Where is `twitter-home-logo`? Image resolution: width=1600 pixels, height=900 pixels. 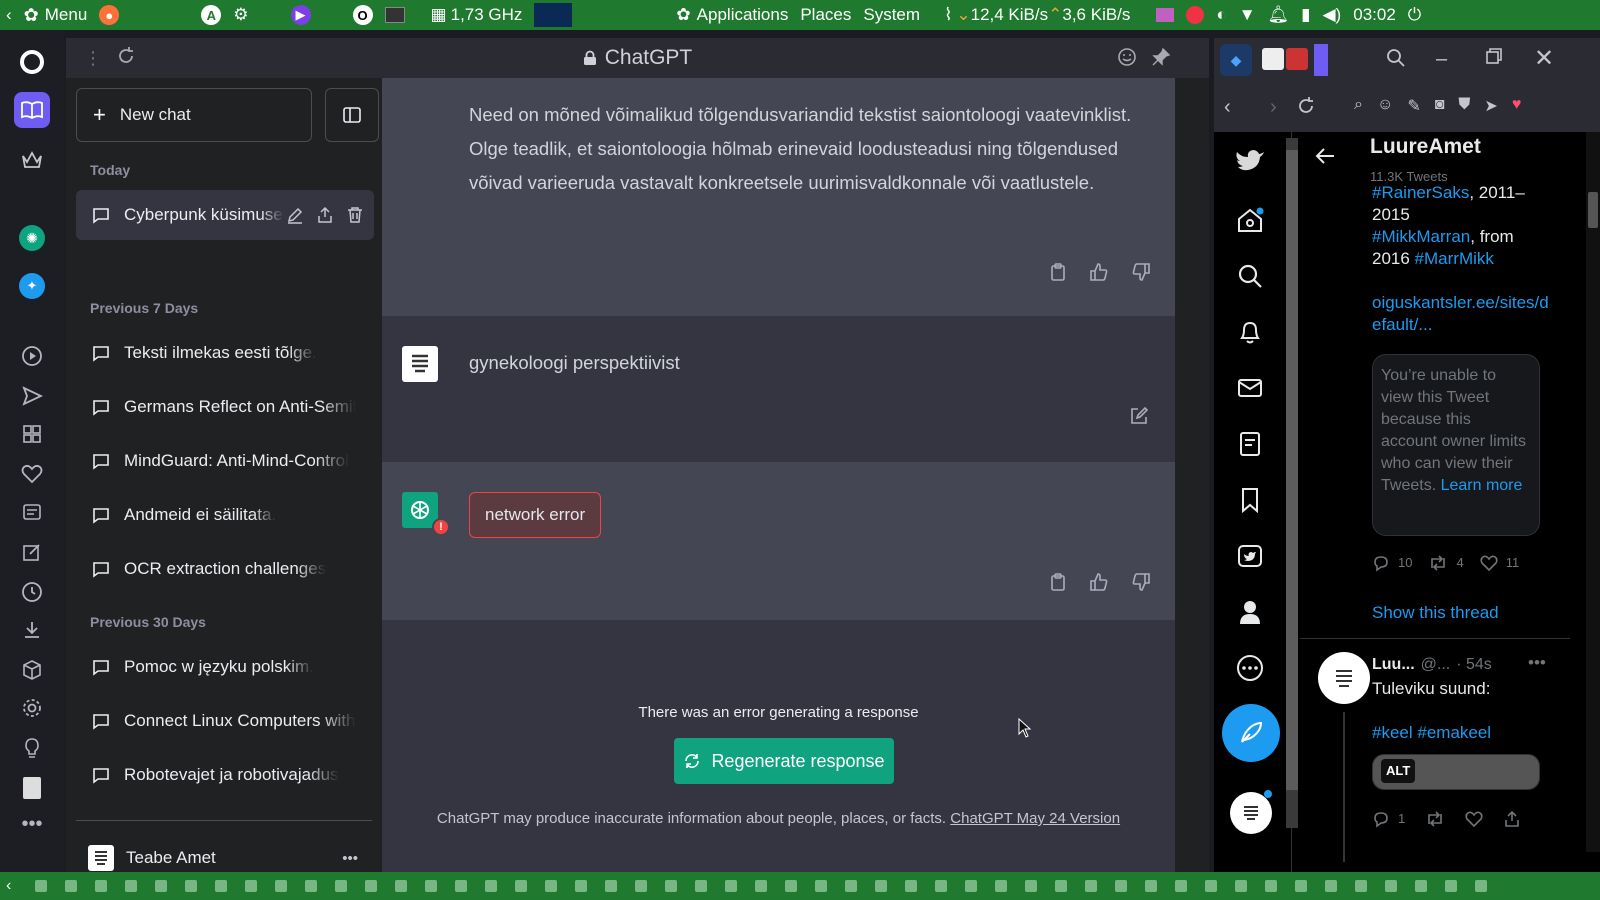
twitter-home-logo is located at coordinates (1250, 162).